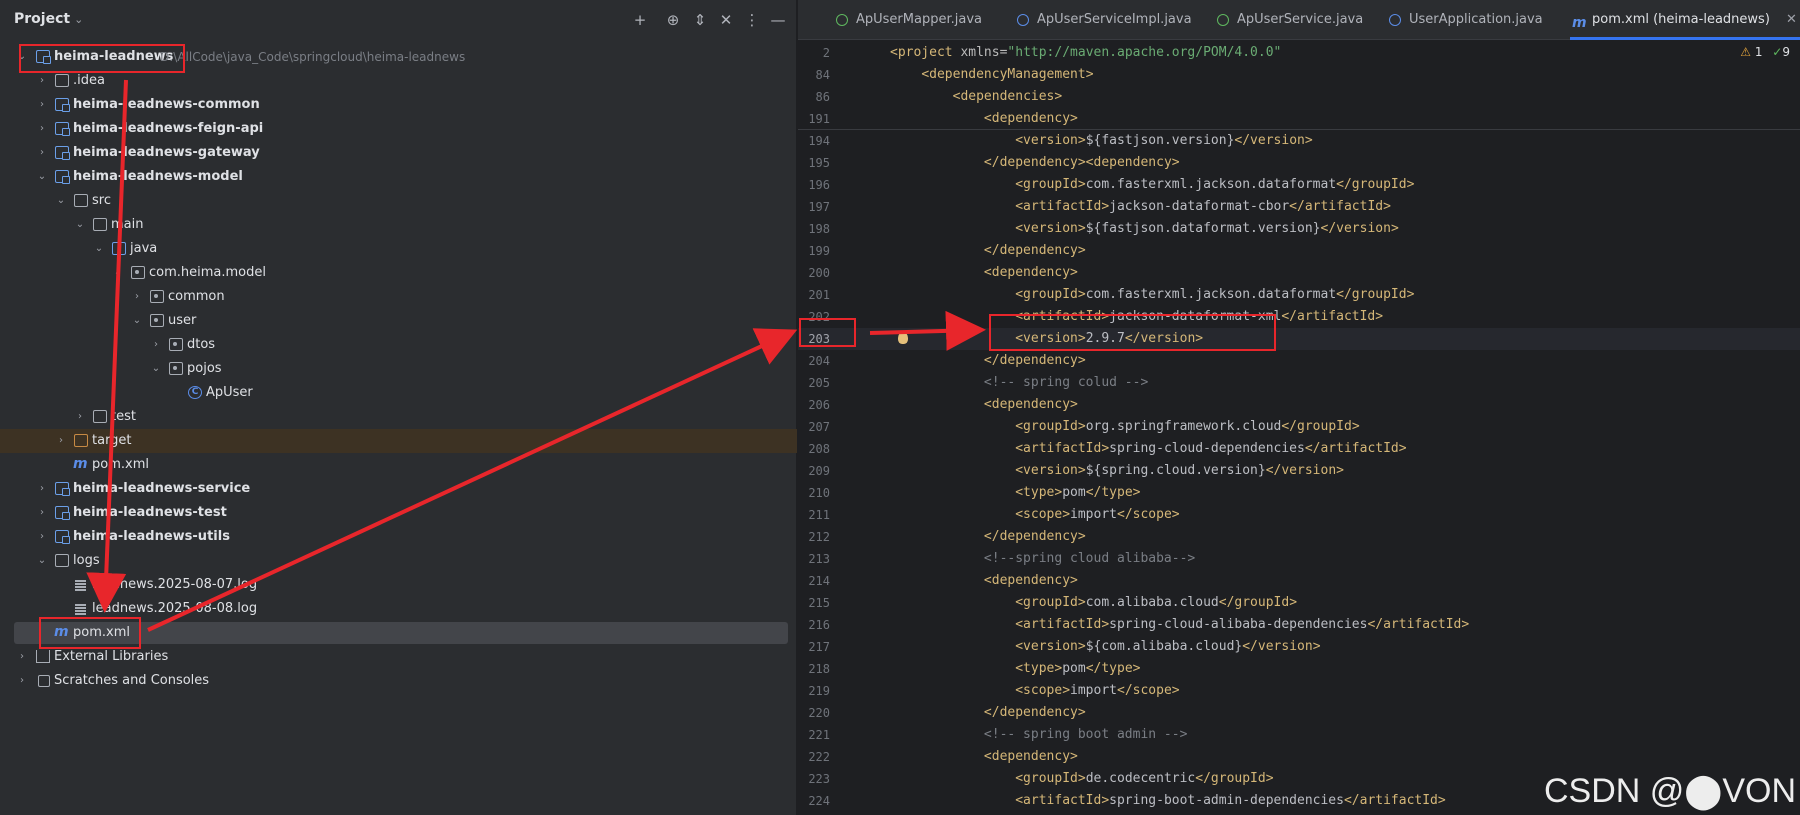 The image size is (1800, 815). What do you see at coordinates (1299, 273) in the screenshot?
I see `code-line: 200 <dependency>` at bounding box center [1299, 273].